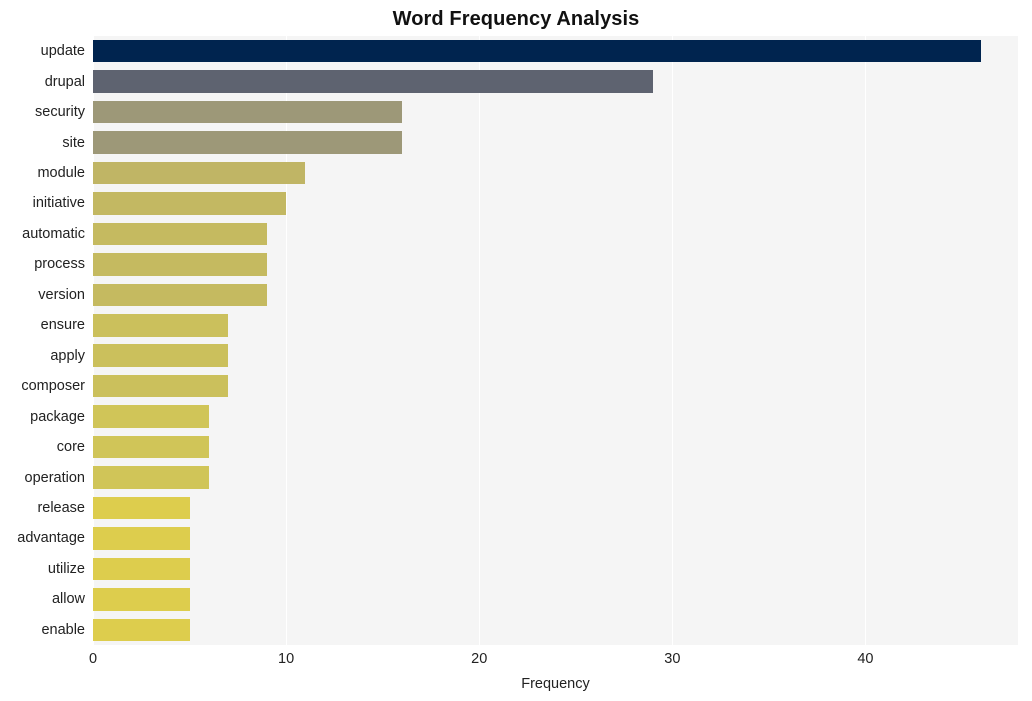 The image size is (1032, 701). What do you see at coordinates (67, 355) in the screenshot?
I see `y-axis-tick-label: apply` at bounding box center [67, 355].